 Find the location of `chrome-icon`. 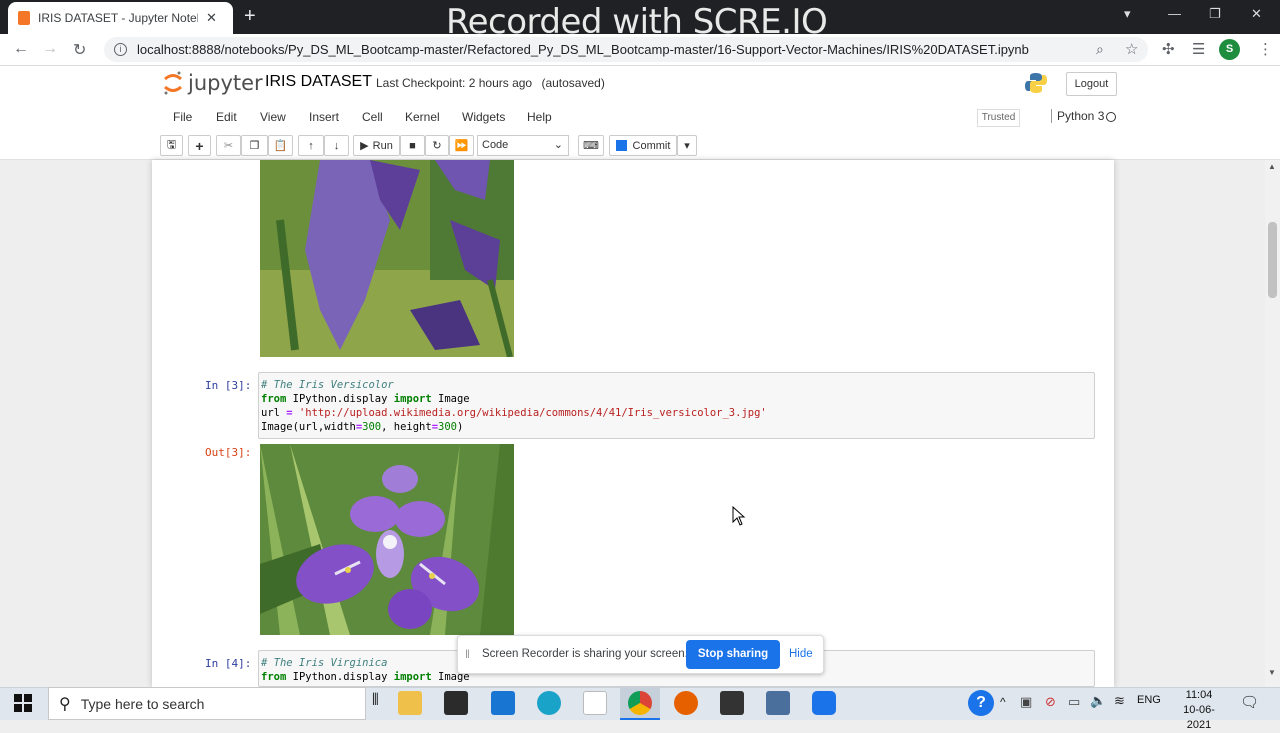

chrome-icon is located at coordinates (640, 703).